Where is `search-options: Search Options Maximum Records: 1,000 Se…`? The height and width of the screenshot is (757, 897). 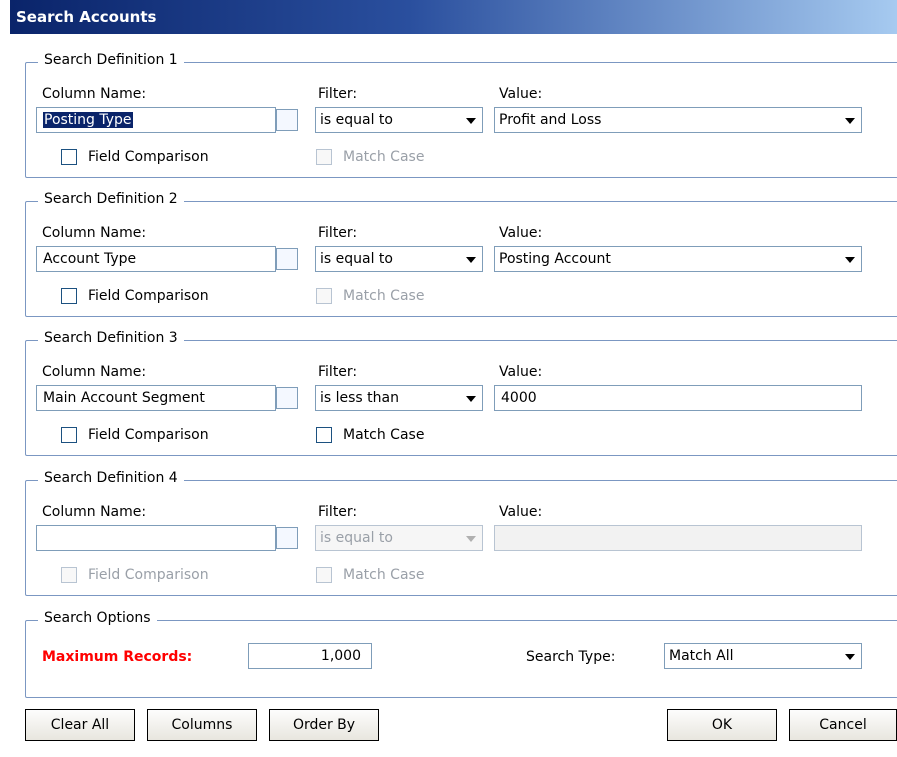
search-options: Search Options Maximum Records: 1,000 Se… is located at coordinates (461, 654).